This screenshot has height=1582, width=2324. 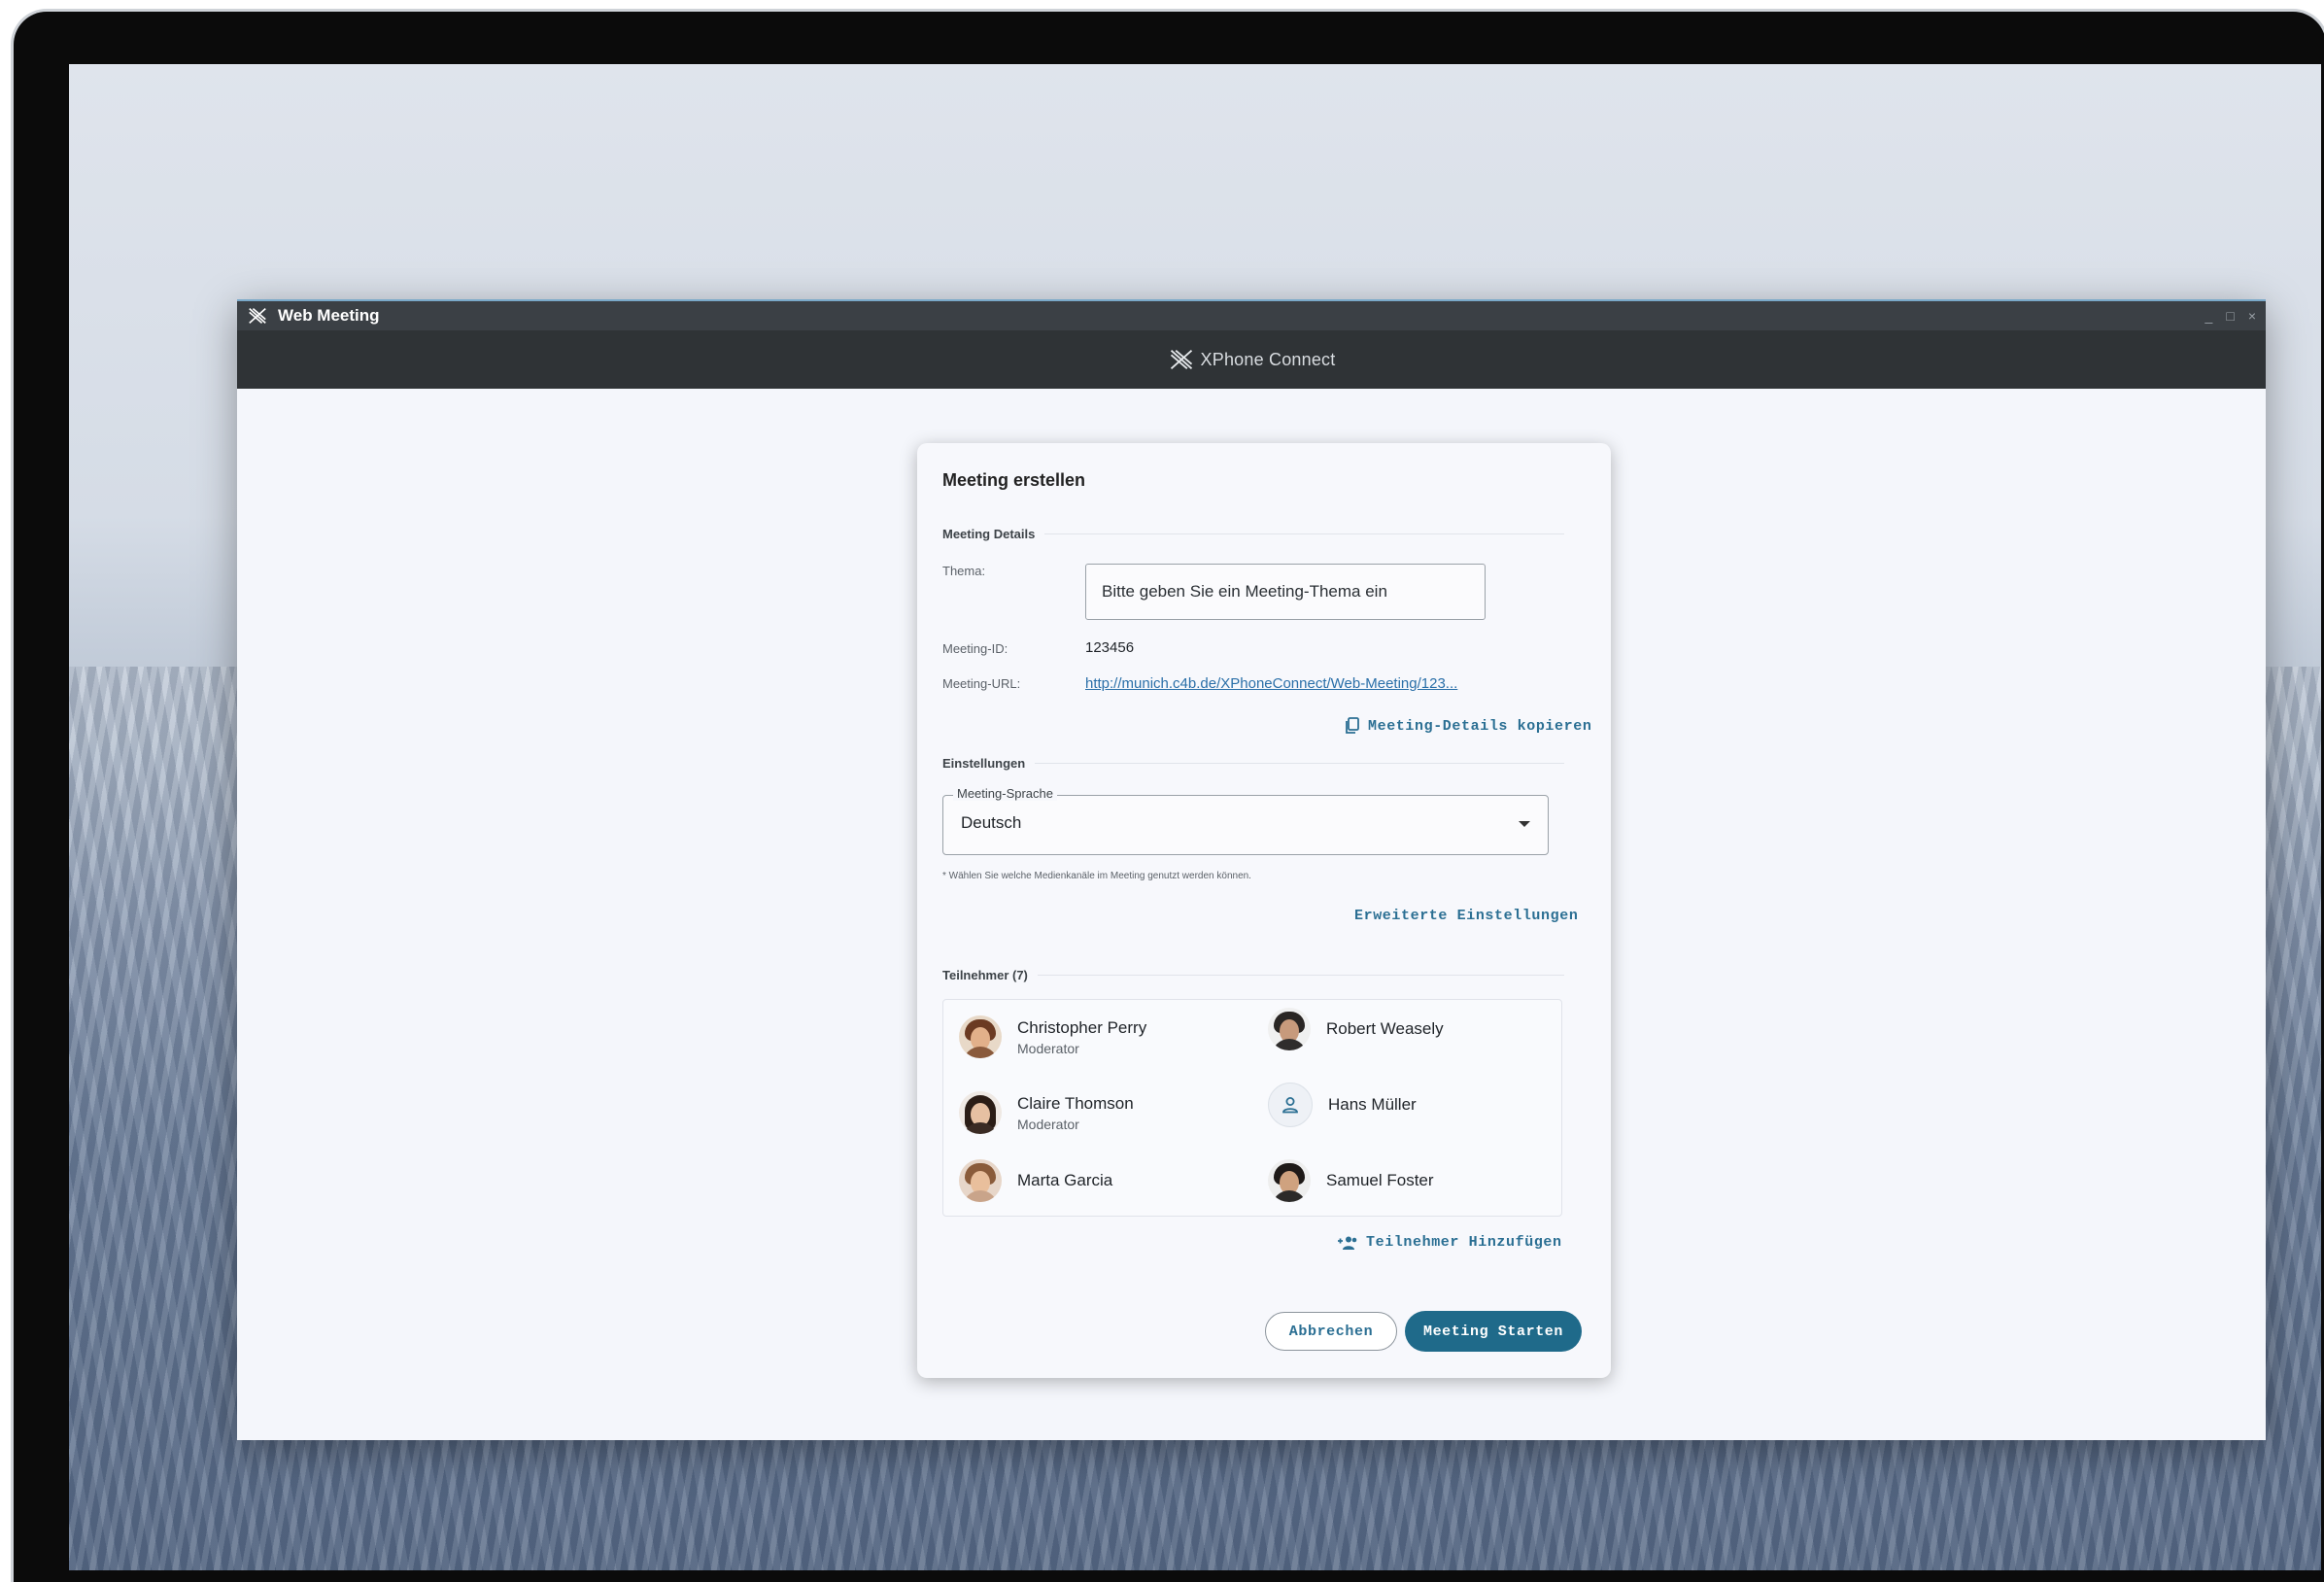 I want to click on cancel-button: Abbrechen, so click(x=1331, y=1331).